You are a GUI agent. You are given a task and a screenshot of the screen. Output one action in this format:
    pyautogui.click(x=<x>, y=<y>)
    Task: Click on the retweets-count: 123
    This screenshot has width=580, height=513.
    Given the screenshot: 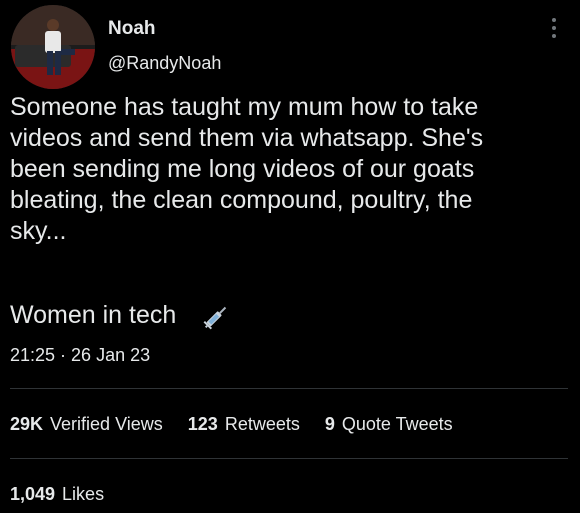 What is the action you would take?
    pyautogui.click(x=202, y=424)
    